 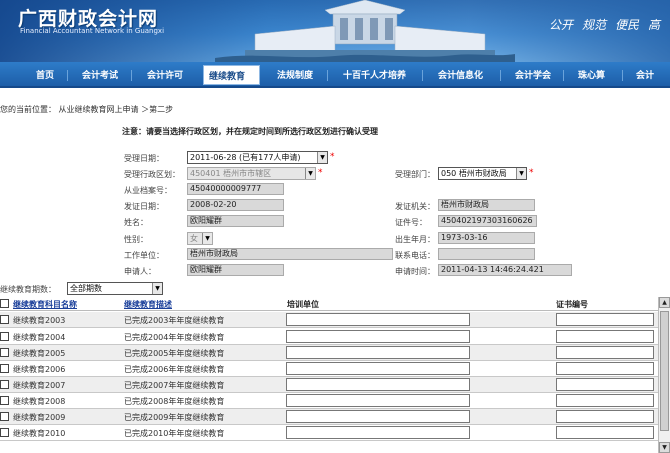 I want to click on table-row: 继续教育2007 已完成2007年年度继续教育, so click(x=329, y=385).